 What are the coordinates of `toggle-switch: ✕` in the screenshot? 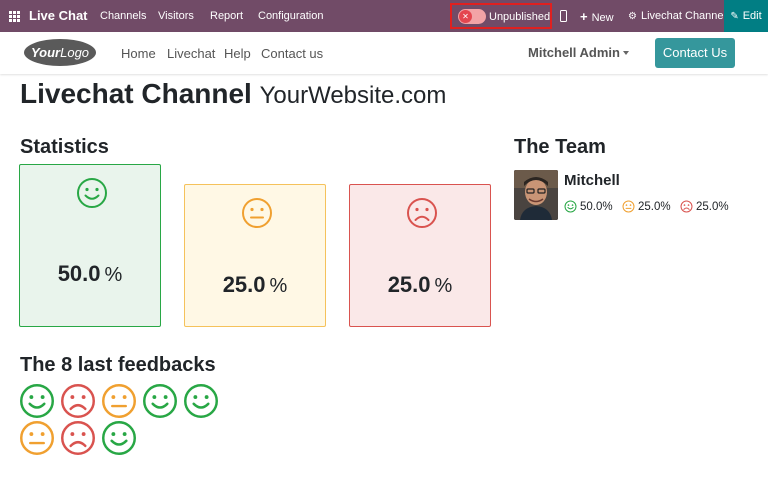 It's located at (472, 16).